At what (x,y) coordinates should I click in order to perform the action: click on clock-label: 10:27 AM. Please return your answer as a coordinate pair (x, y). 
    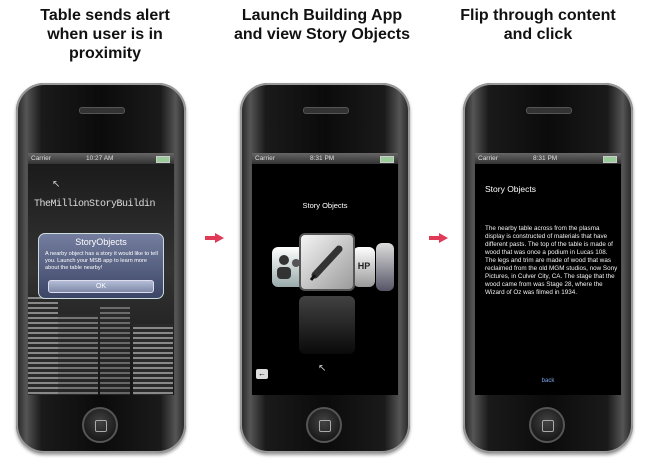
    Looking at the image, I should click on (100, 158).